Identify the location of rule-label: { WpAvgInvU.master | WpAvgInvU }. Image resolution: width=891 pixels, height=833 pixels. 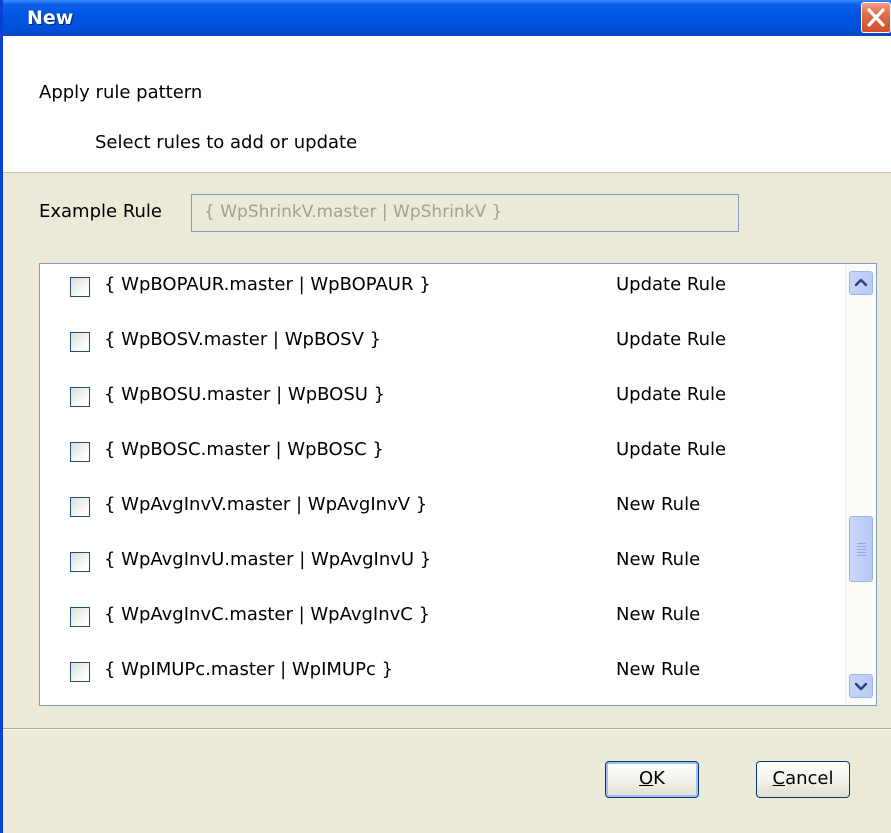
(268, 559).